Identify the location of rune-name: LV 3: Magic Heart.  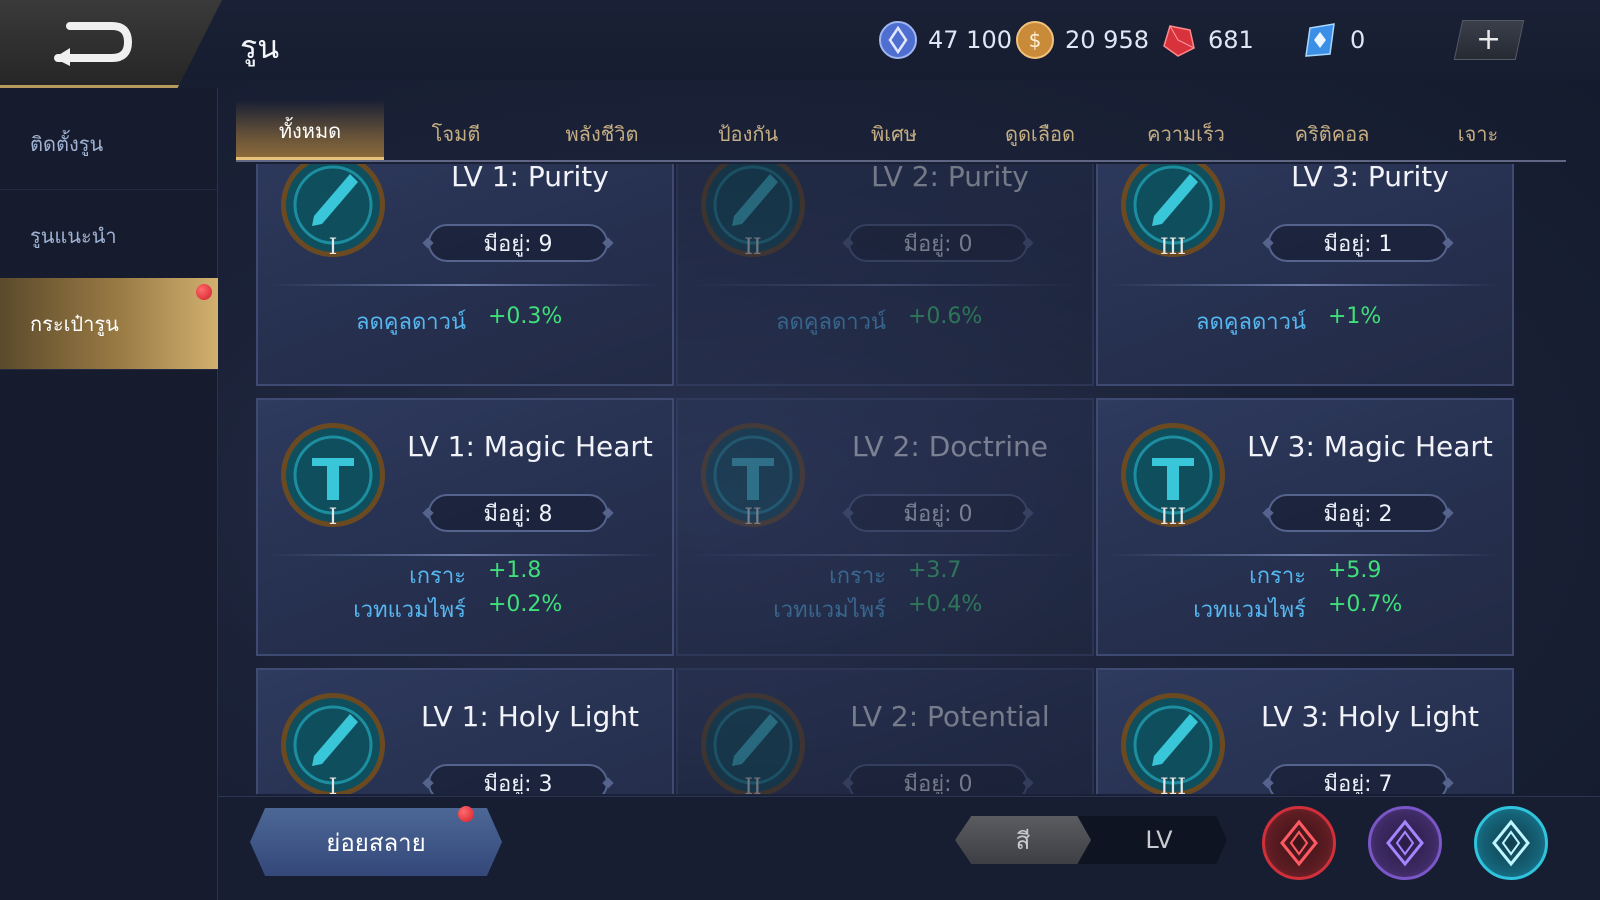
(1370, 446).